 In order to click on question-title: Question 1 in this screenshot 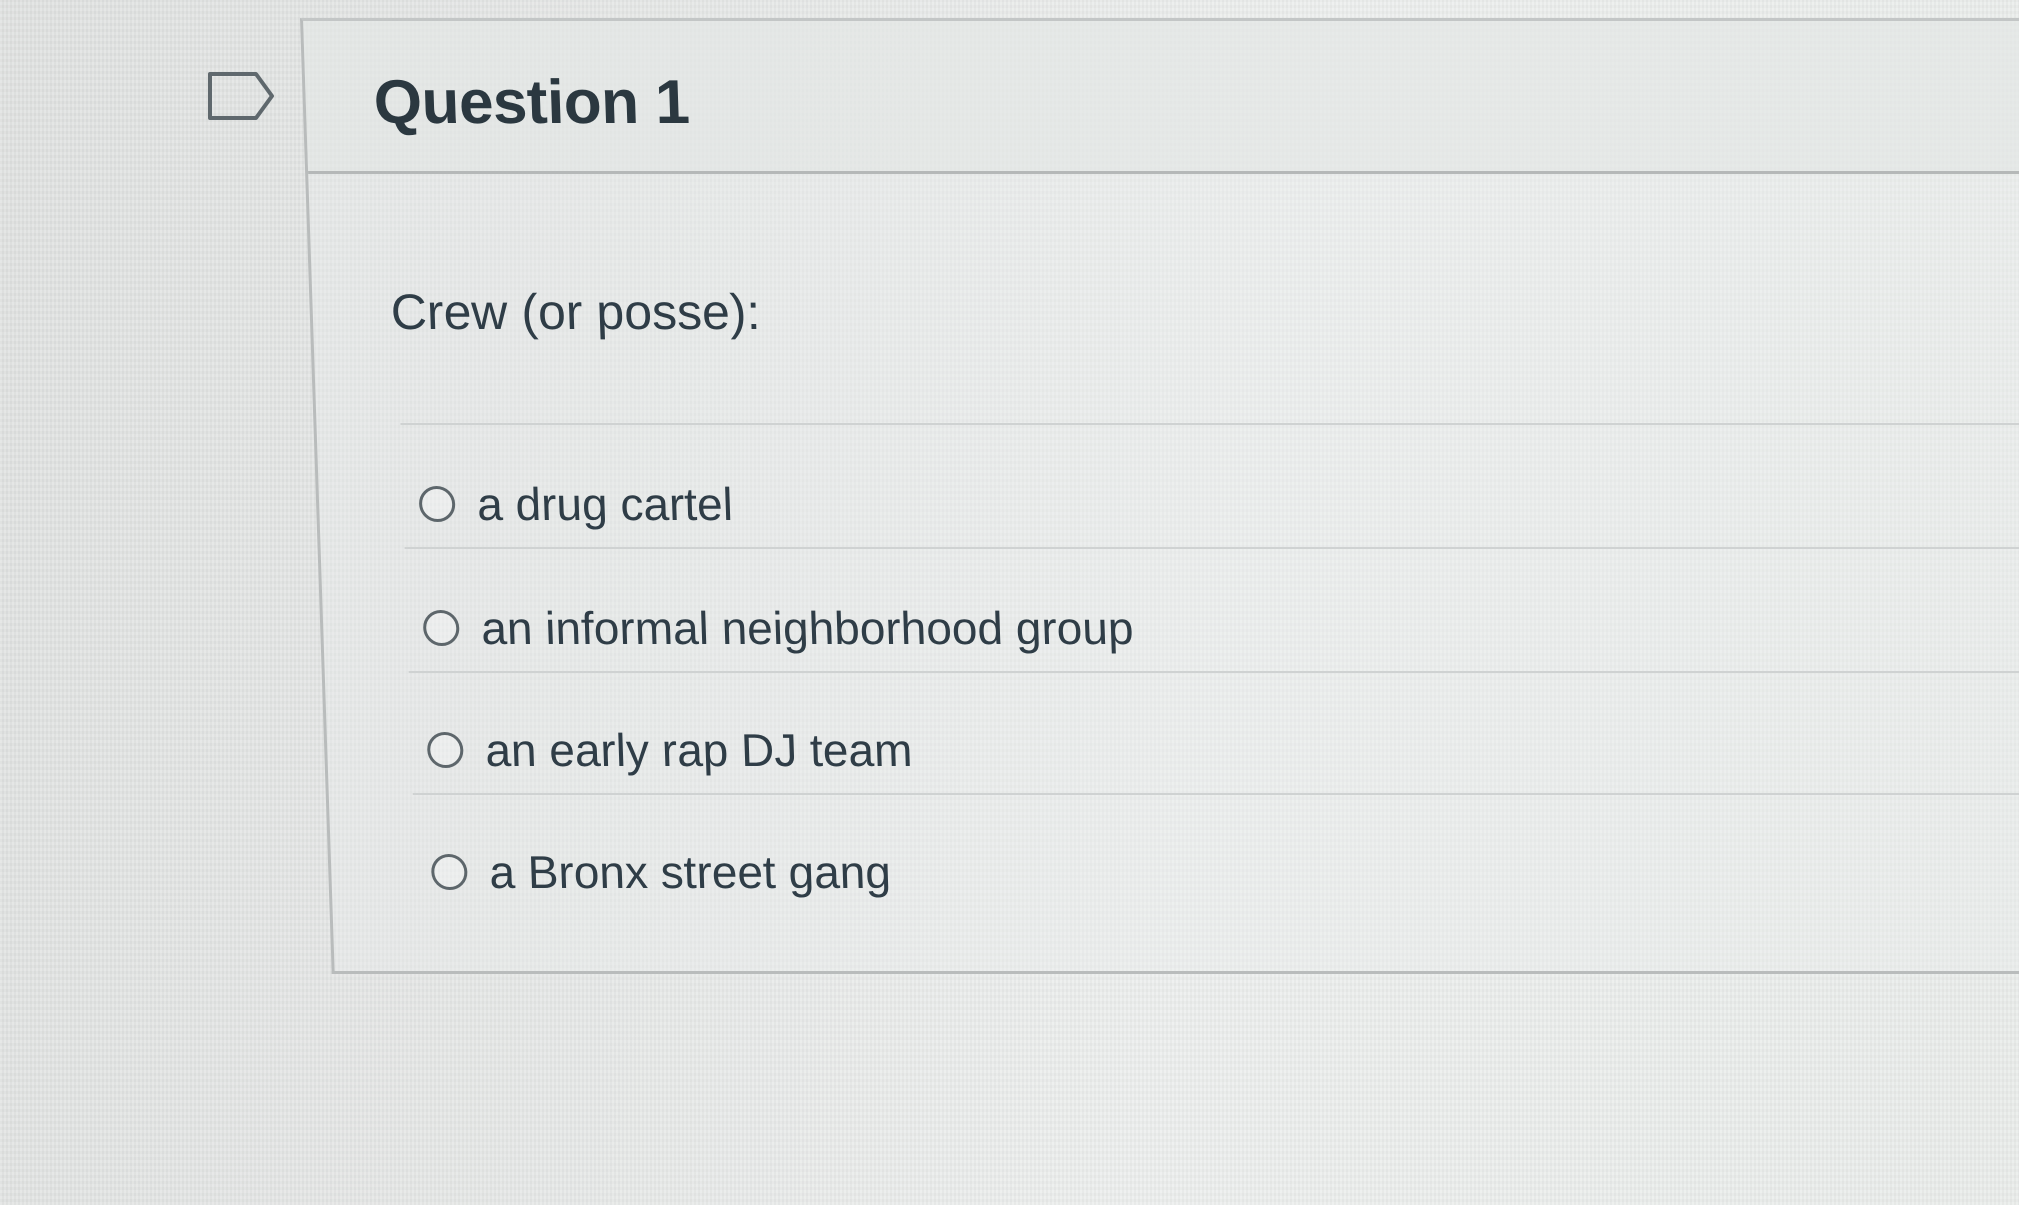, I will do `click(531, 102)`.